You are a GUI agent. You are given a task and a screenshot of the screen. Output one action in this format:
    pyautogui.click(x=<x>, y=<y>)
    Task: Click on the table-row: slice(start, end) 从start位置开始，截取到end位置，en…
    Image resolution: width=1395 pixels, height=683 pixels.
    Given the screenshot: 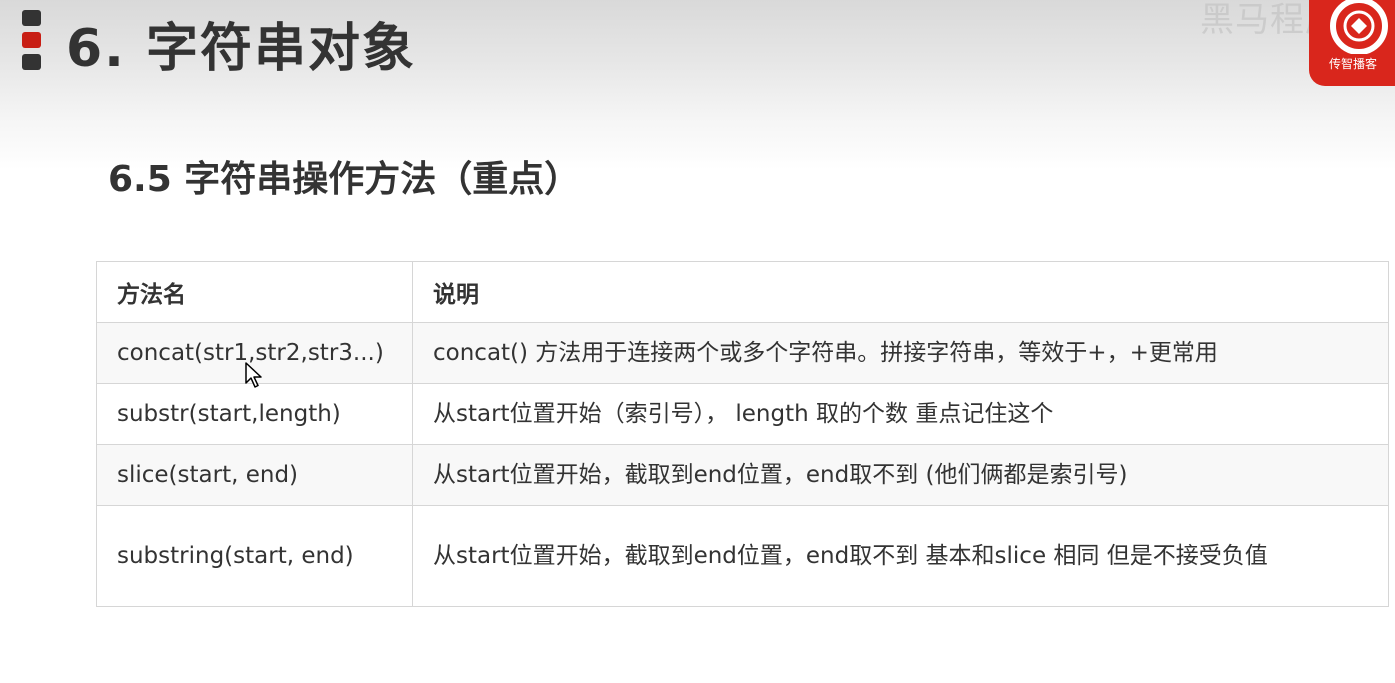 What is the action you would take?
    pyautogui.click(x=742, y=475)
    